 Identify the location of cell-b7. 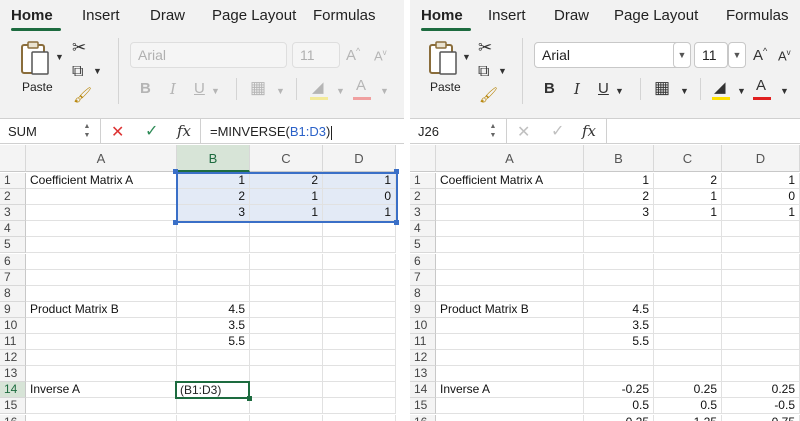
(213, 277).